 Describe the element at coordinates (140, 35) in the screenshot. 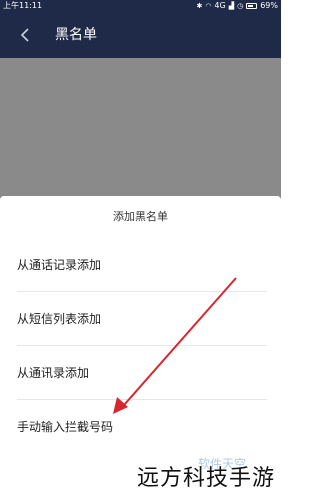

I see `title-bar: 黑名单` at that location.